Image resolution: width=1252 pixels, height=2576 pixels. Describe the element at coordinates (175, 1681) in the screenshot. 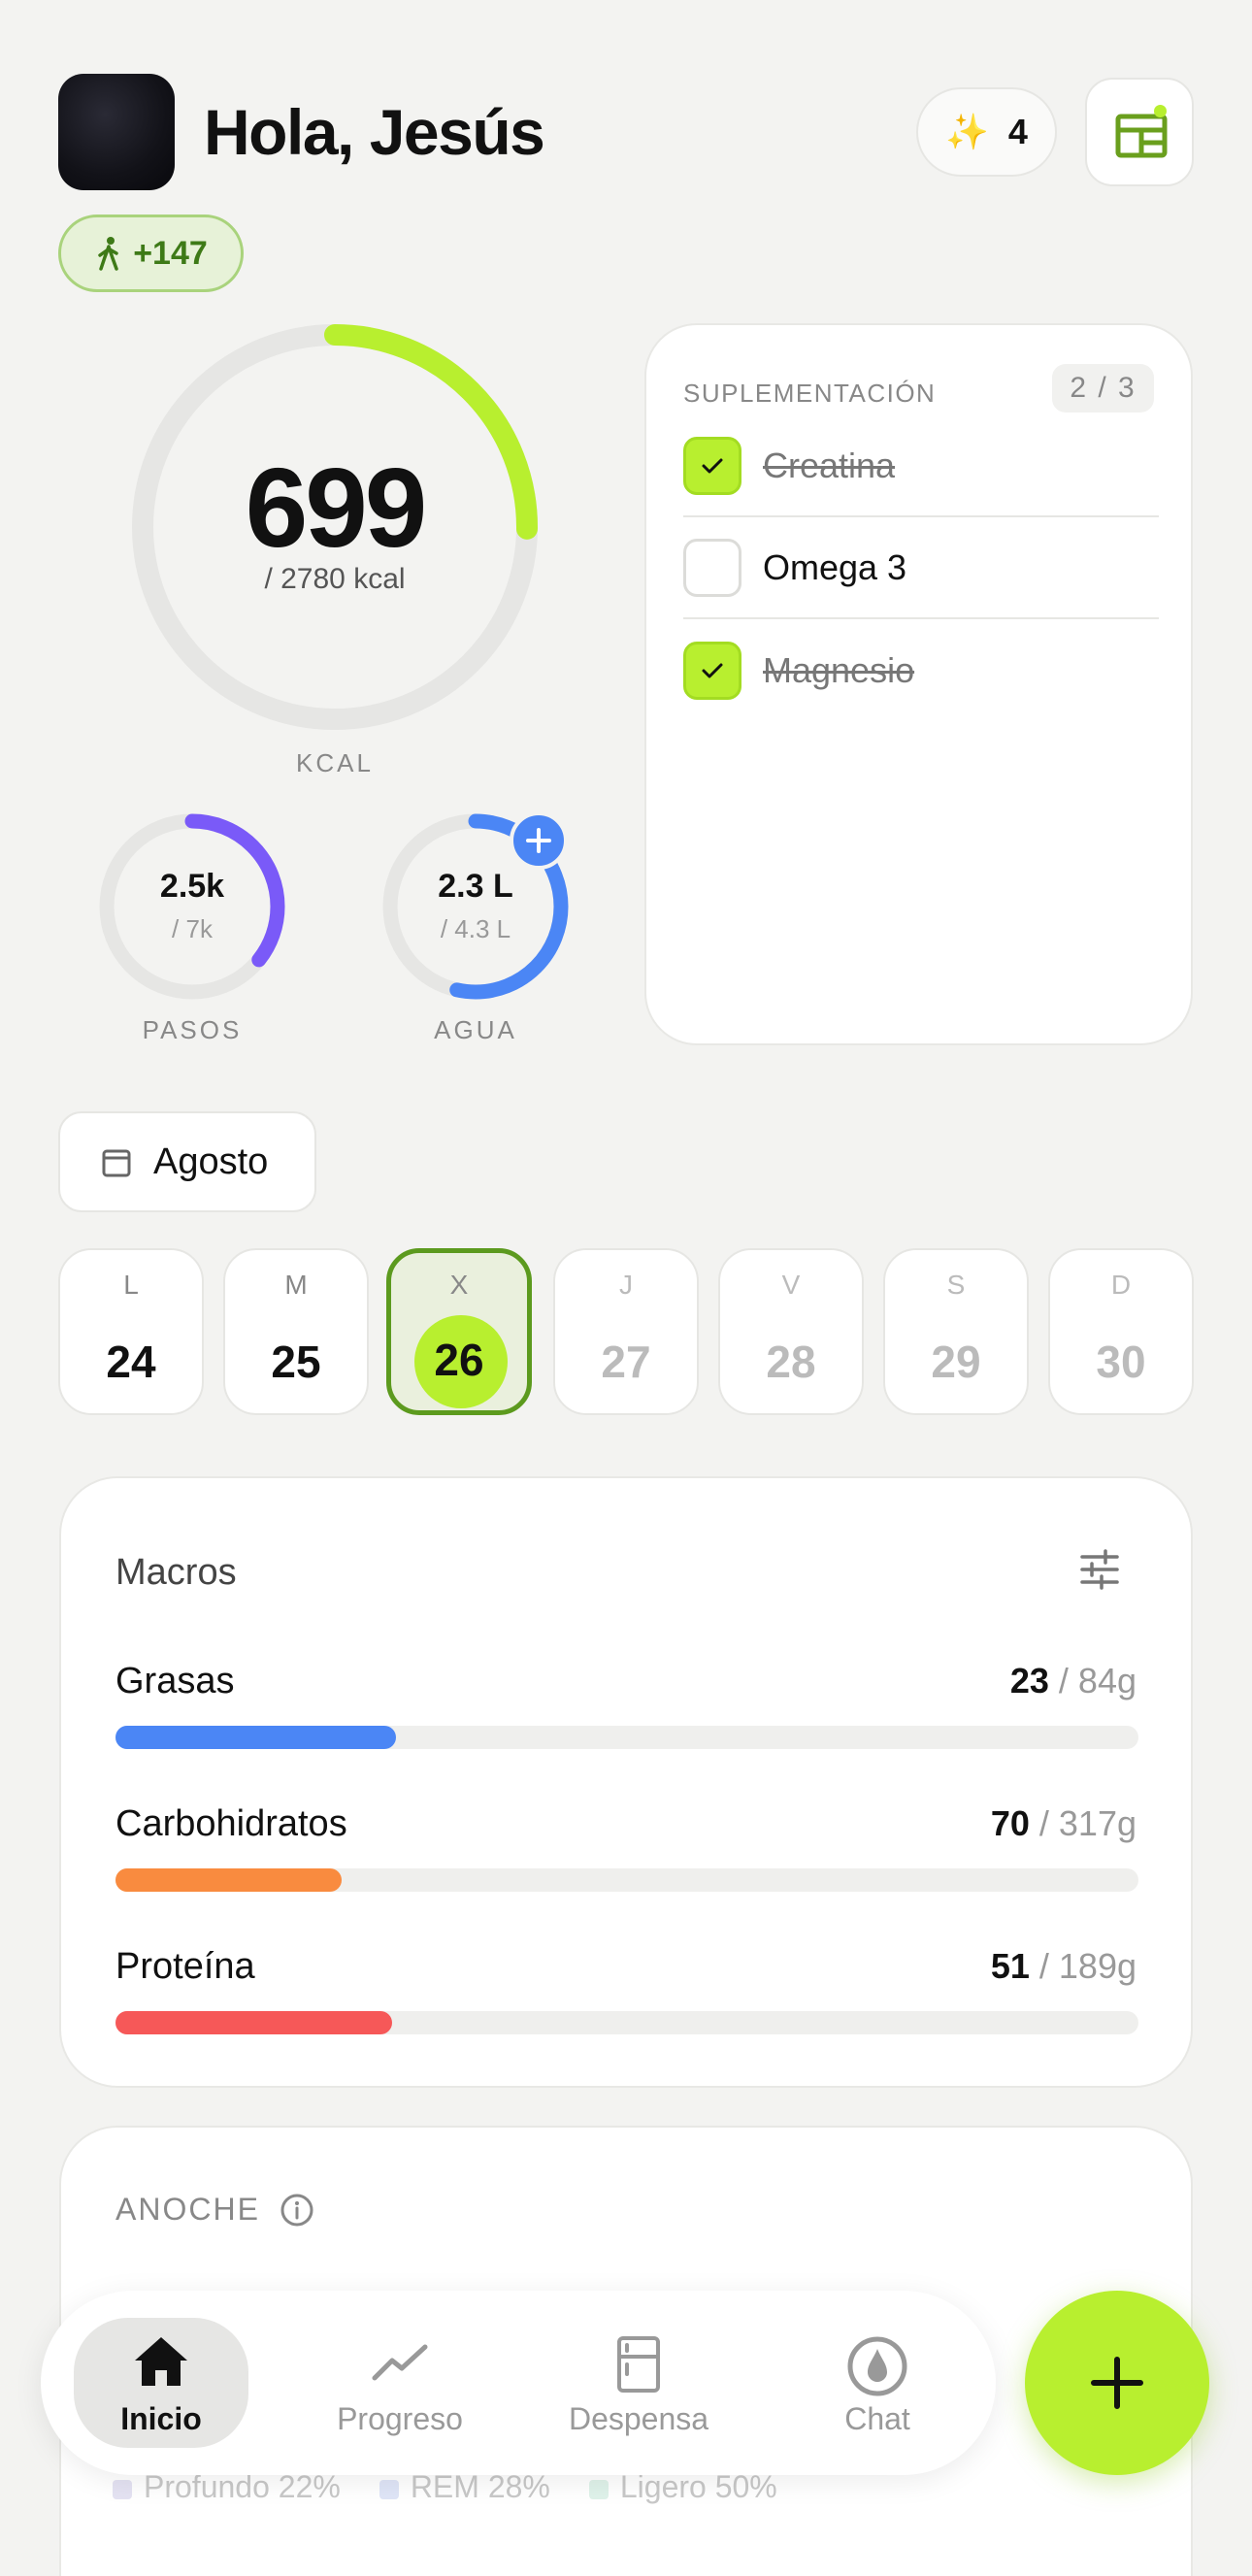

I see `macro-fat-label: Grasas` at that location.